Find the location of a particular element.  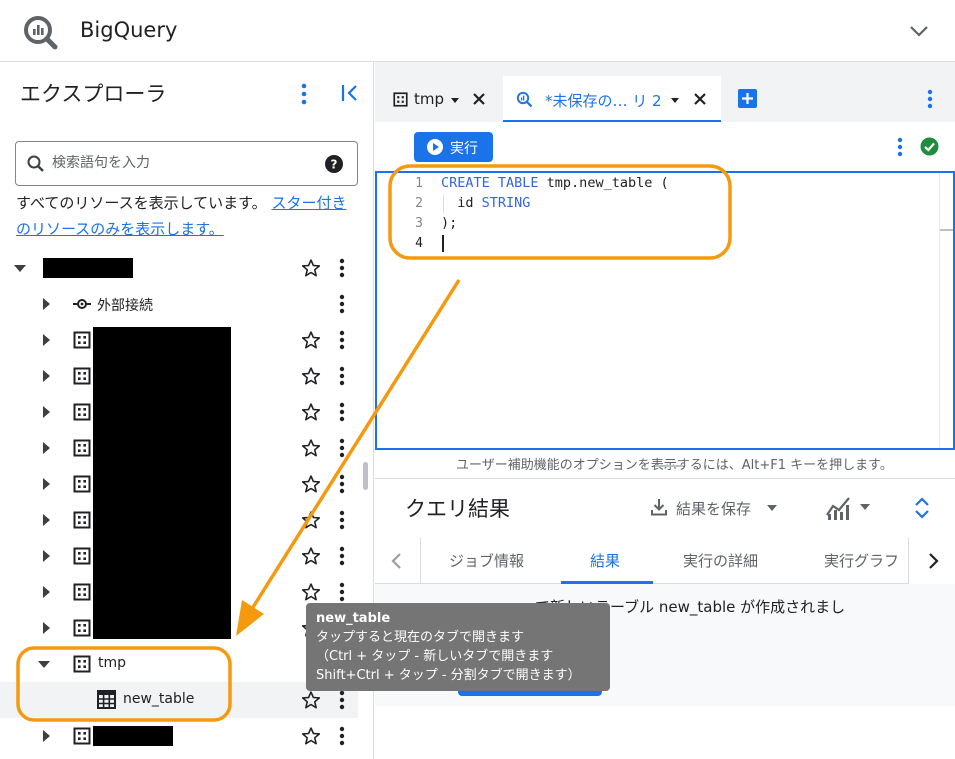

results-tab-bar: ジョブ情報 結果 実行の詳細 実行グラフ is located at coordinates (665, 561).